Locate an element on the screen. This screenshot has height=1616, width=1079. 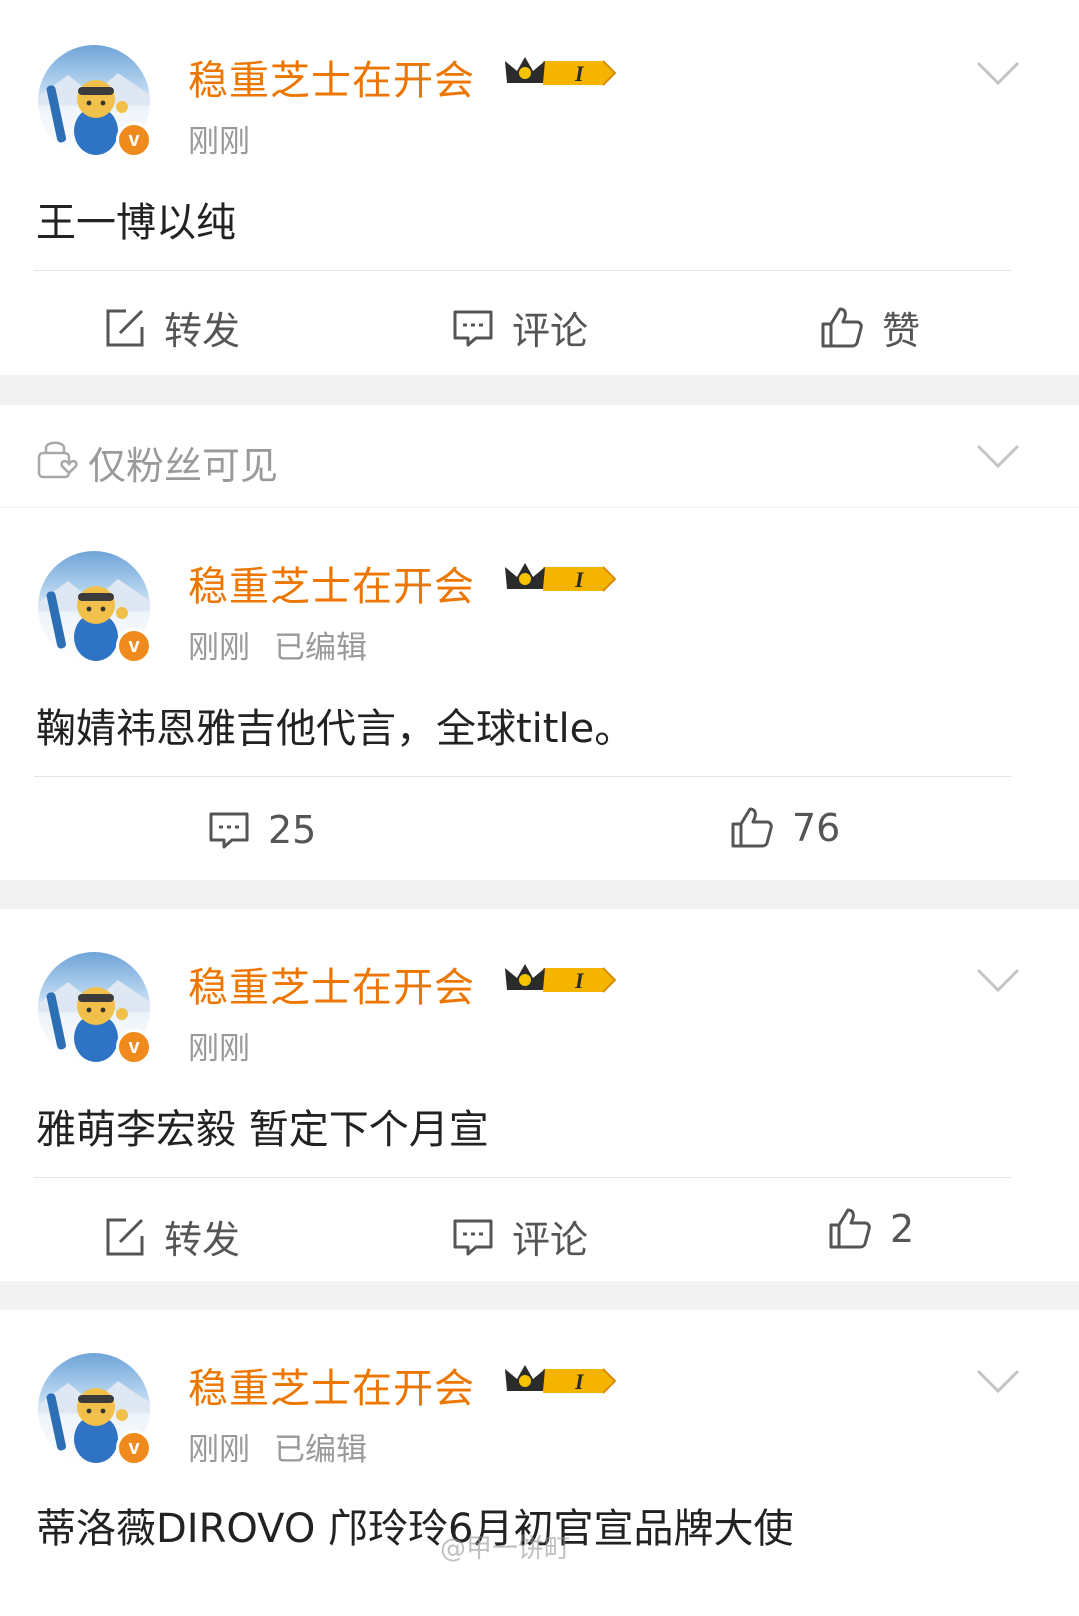
post-text: 蒂洛薇DIROVO 邝玲玲6月初官宣品牌大使 is located at coordinates (415, 1529).